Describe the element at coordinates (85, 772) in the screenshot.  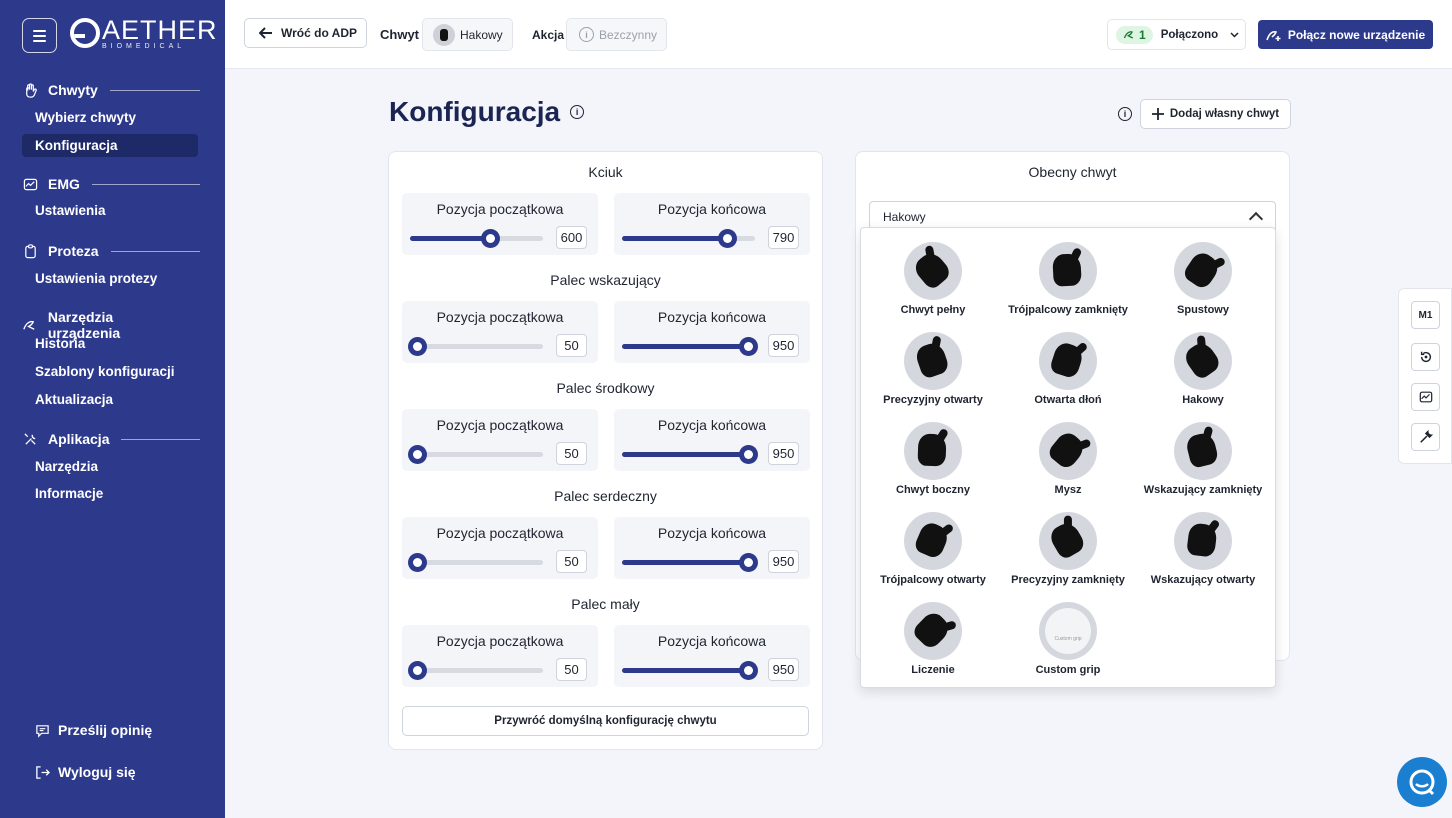
I see `logout-link: Wyloguj się` at that location.